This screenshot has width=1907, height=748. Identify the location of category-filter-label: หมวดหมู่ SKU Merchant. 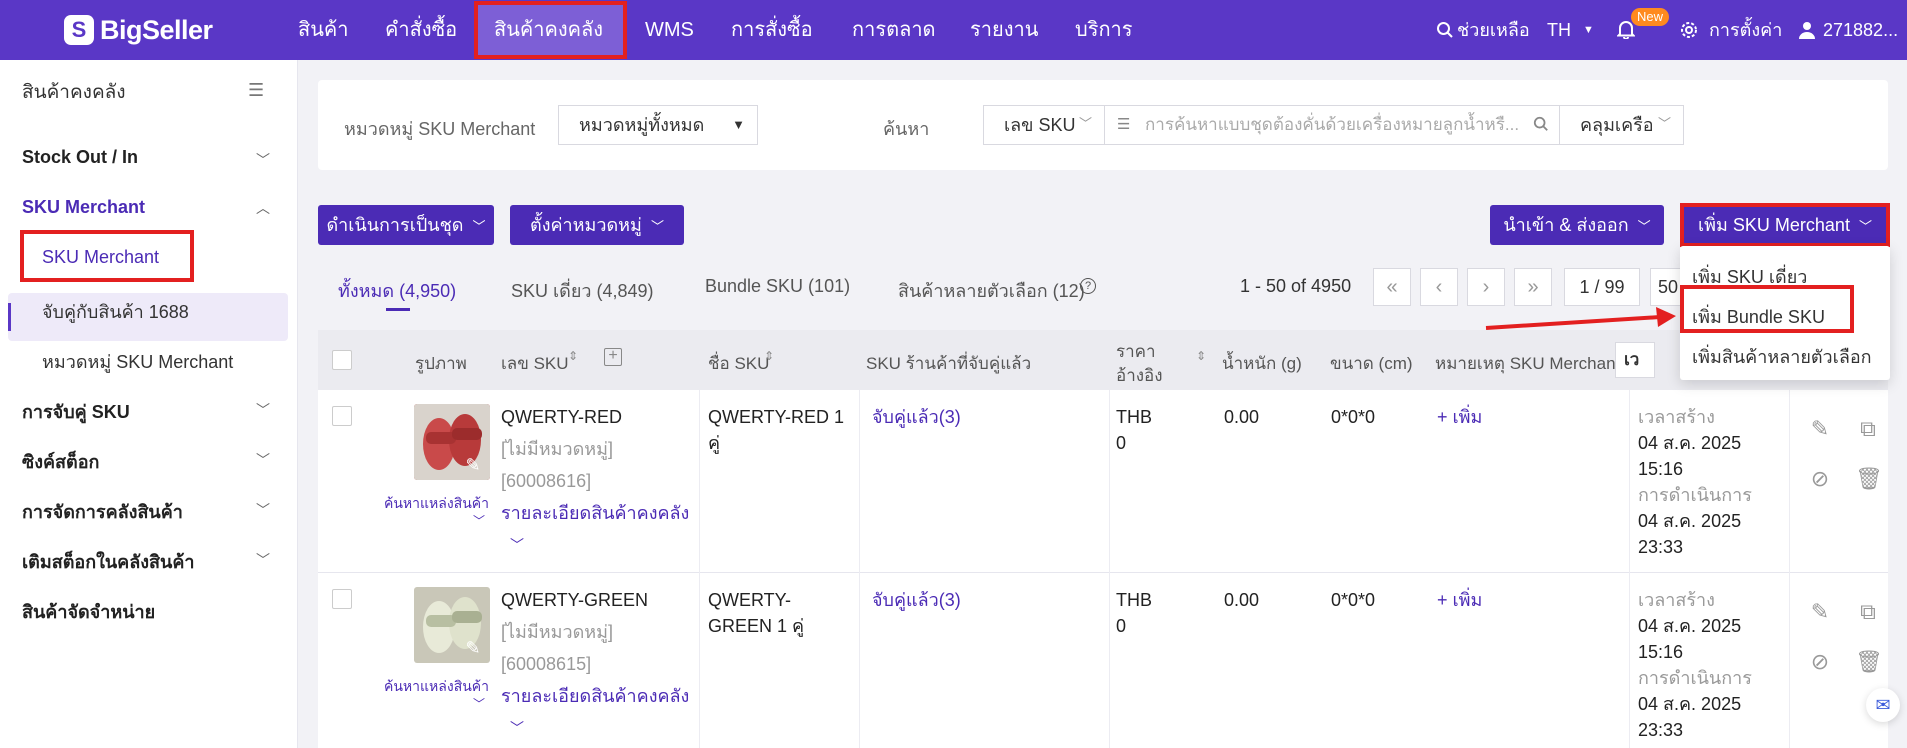
(440, 129).